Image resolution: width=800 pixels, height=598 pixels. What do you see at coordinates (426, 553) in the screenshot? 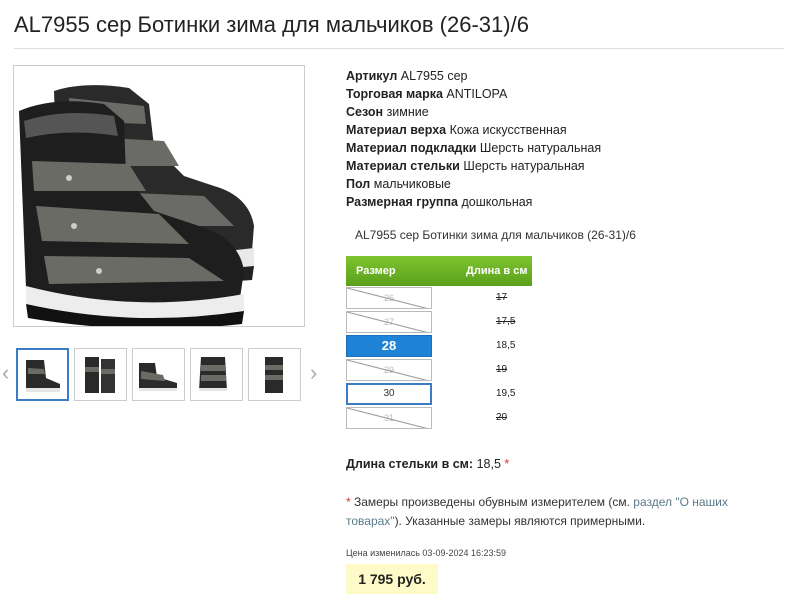
I see `price-changed-date: Цена изменилась 03-09-2024 16:23:59` at bounding box center [426, 553].